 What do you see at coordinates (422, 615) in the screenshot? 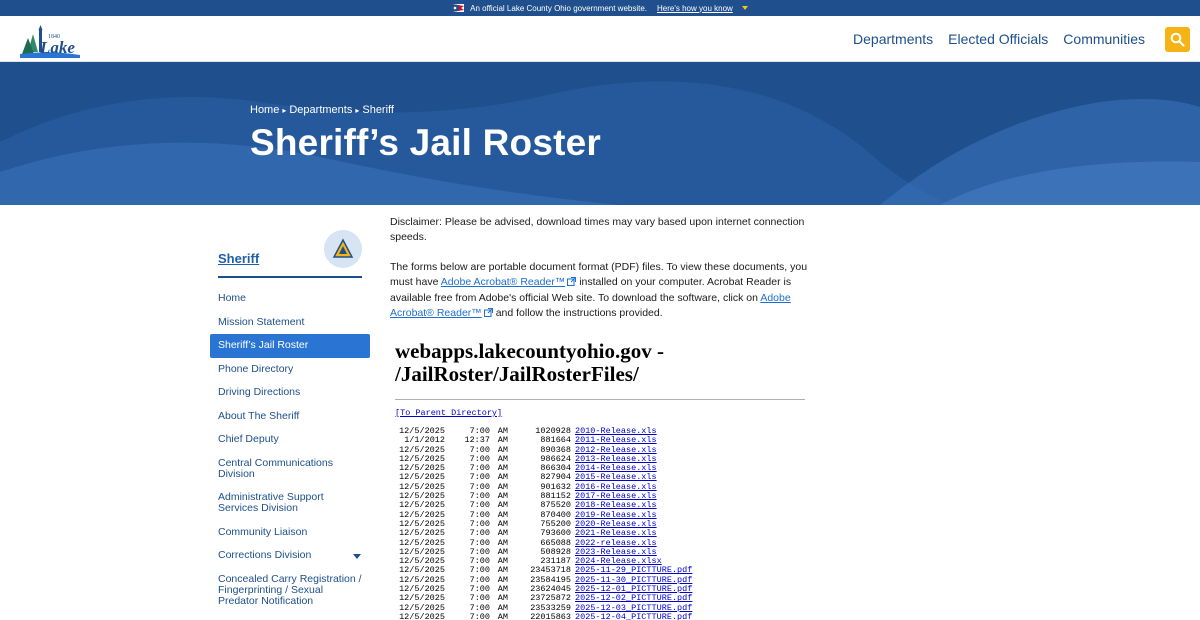
I see `file-date: 12/5/2025` at bounding box center [422, 615].